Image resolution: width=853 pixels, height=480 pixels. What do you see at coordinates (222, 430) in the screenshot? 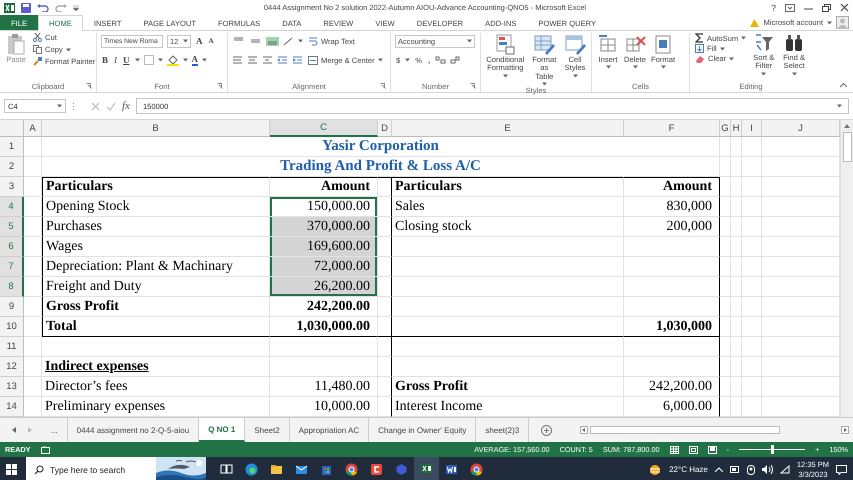
I see `sheet-tab: Q NO 1` at bounding box center [222, 430].